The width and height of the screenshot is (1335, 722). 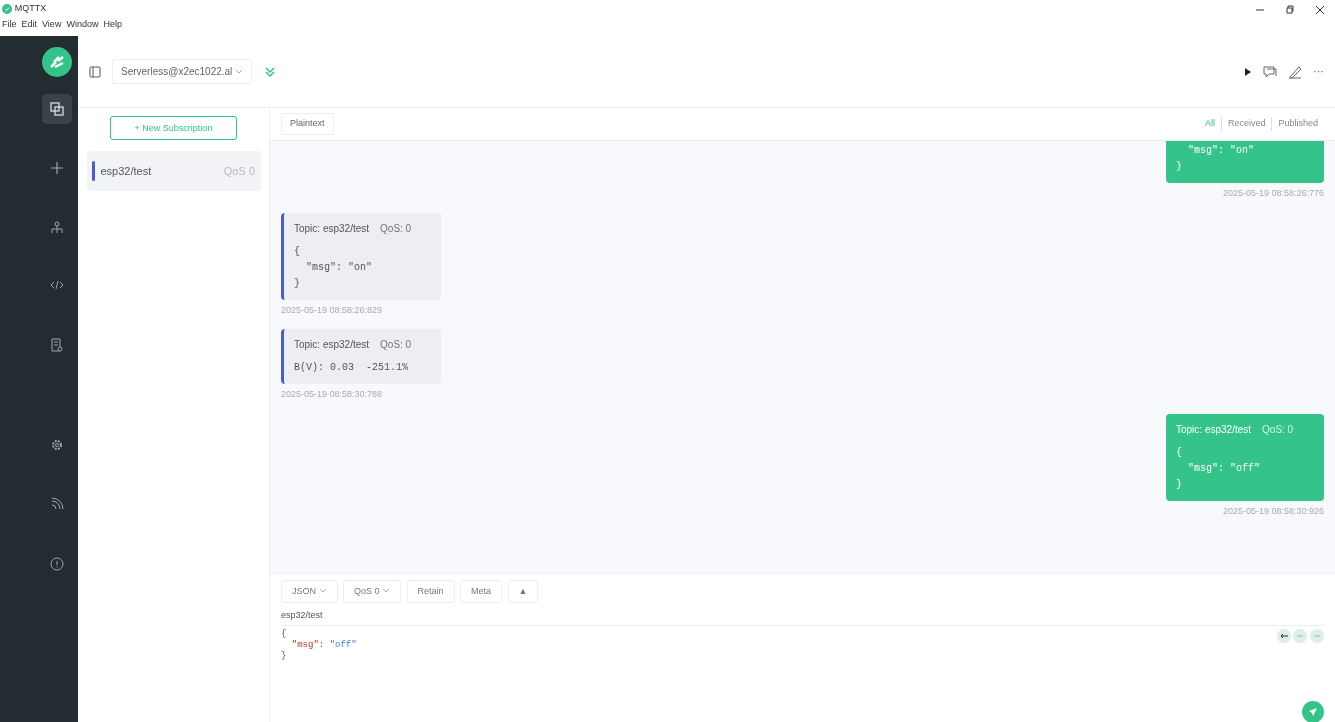 What do you see at coordinates (52, 25) in the screenshot?
I see `menu-item: View` at bounding box center [52, 25].